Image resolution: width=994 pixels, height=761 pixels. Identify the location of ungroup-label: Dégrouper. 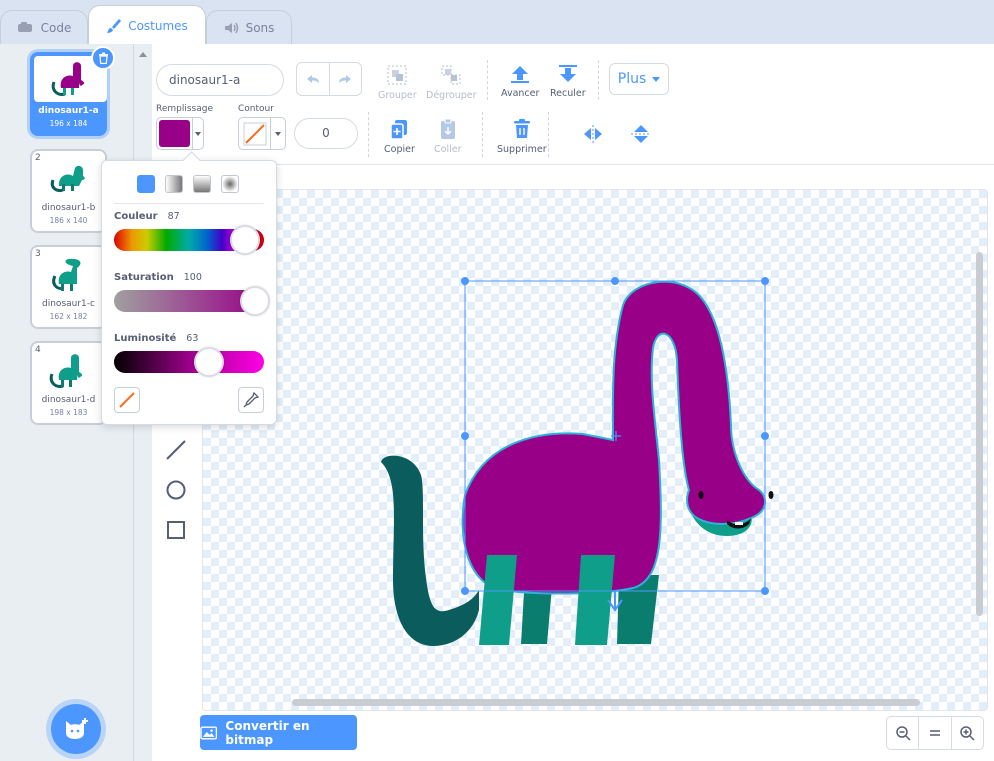
(451, 95).